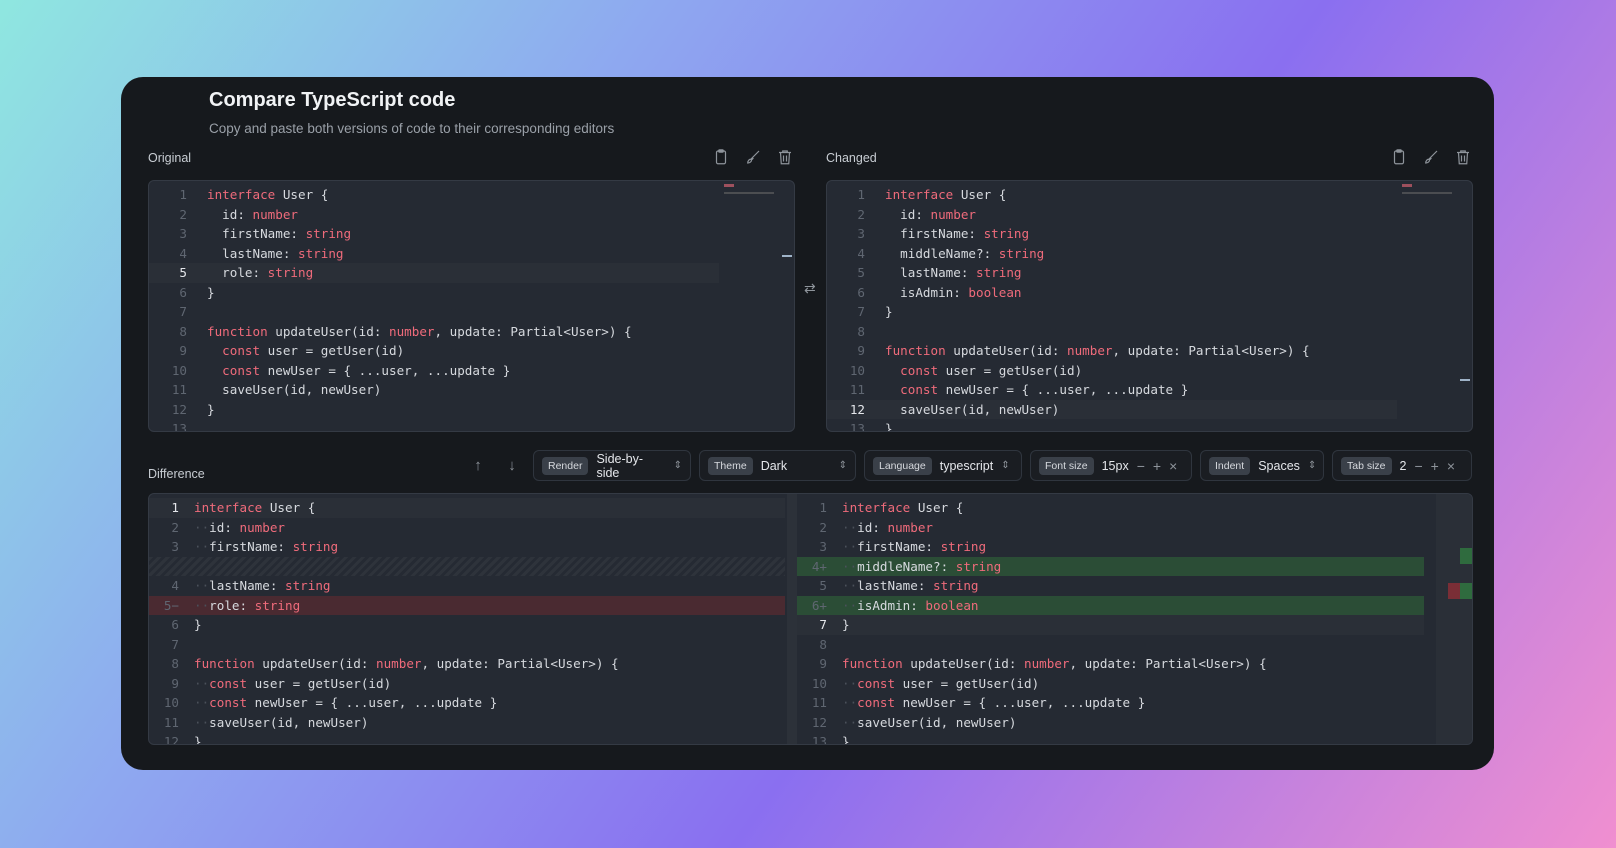 The width and height of the screenshot is (1616, 848). Describe the element at coordinates (1110, 684) in the screenshot. I see `diff-row-normal: 10 ··const user = getUser(id)` at that location.